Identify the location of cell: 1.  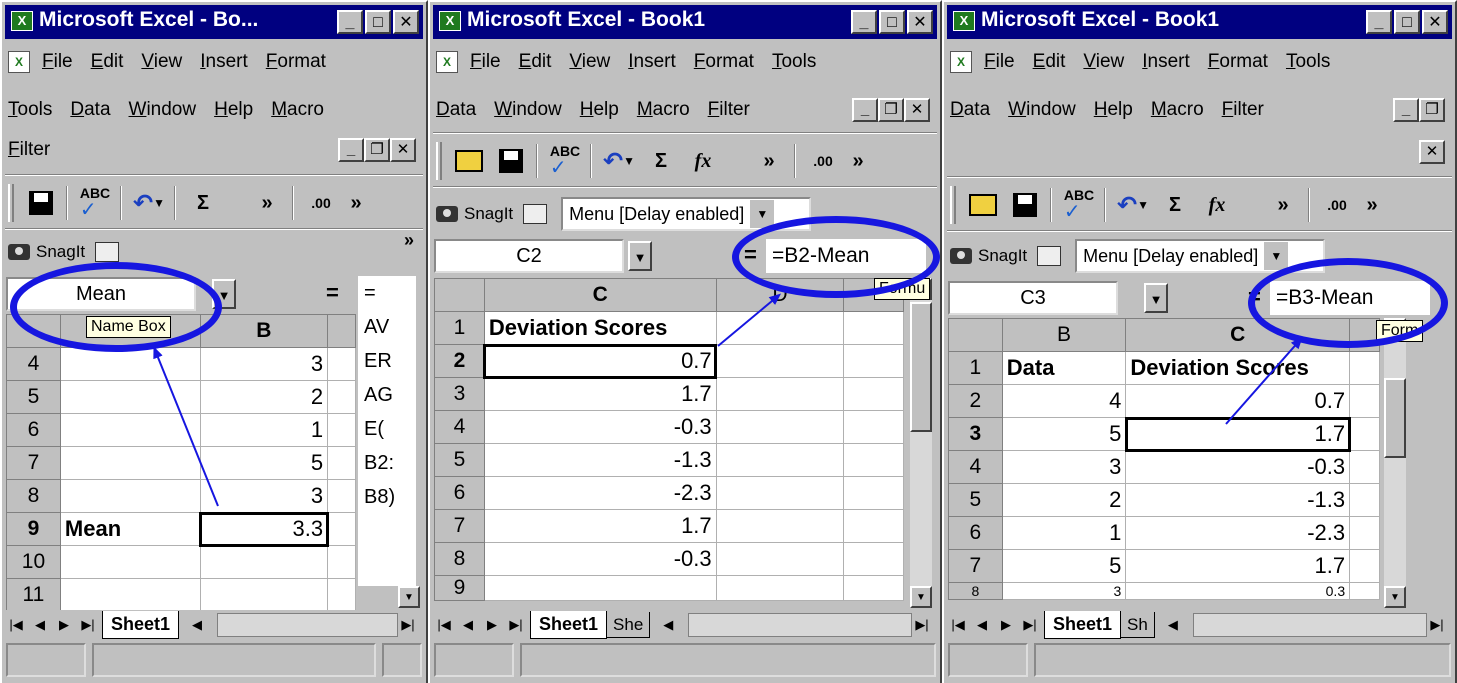
(264, 430).